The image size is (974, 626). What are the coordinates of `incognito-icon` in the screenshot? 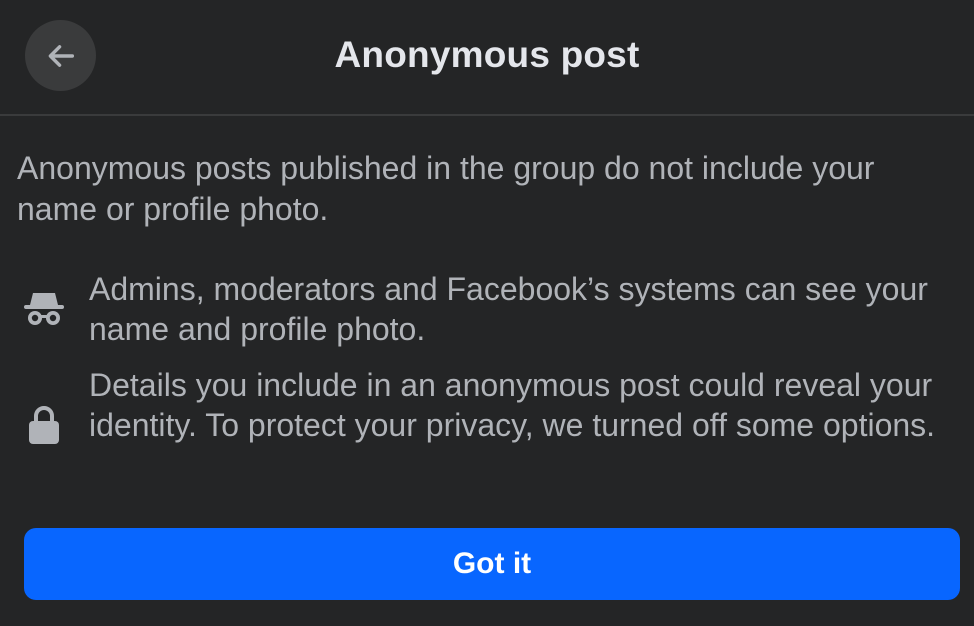 It's located at (44, 309).